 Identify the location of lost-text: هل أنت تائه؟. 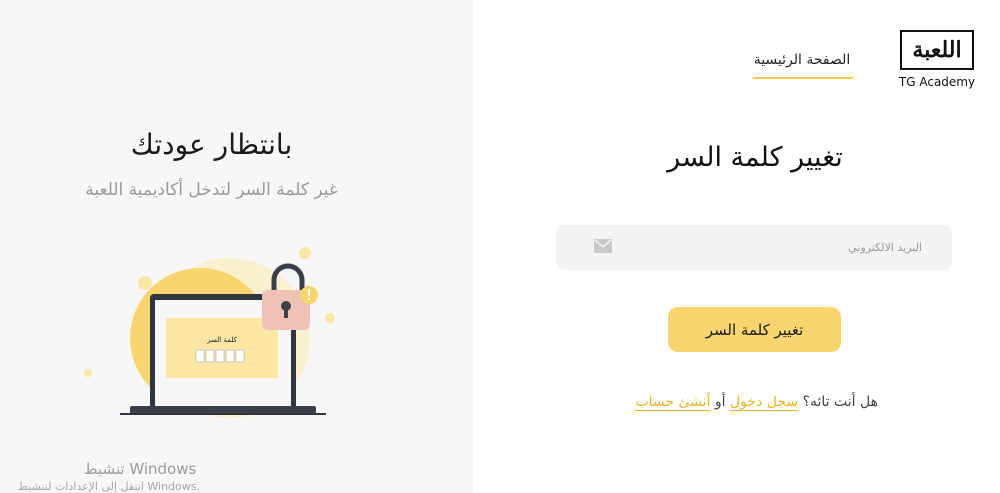
(840, 402).